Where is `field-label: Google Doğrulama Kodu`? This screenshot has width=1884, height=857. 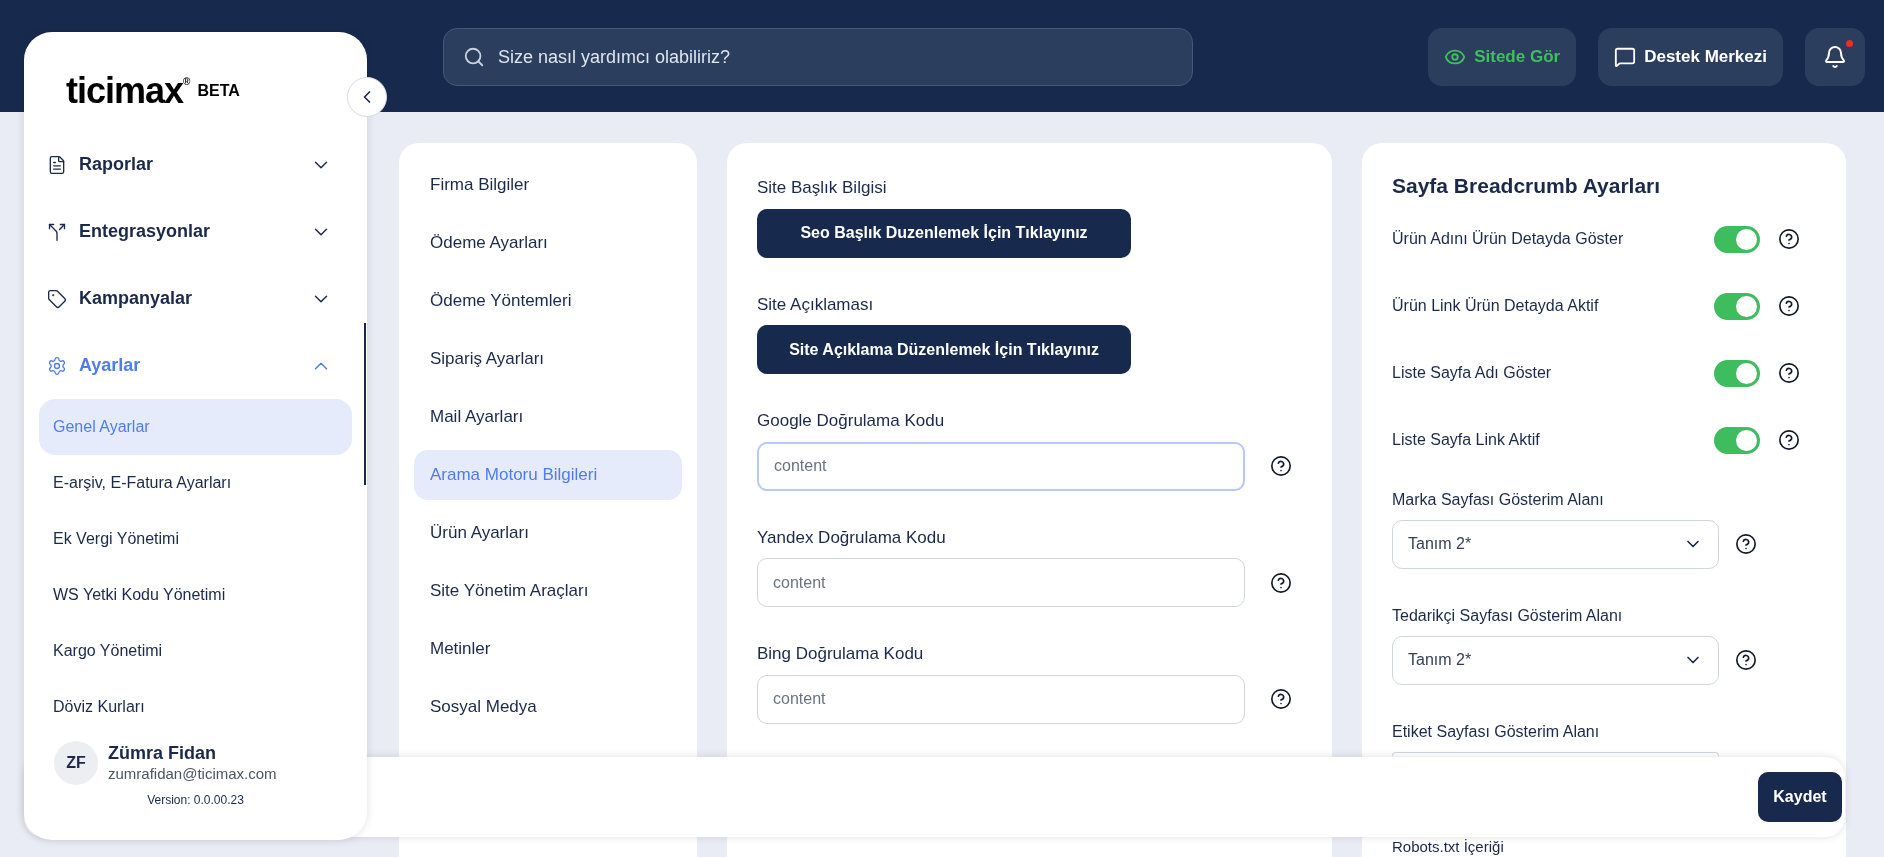
field-label: Google Doğrulama Kodu is located at coordinates (851, 421).